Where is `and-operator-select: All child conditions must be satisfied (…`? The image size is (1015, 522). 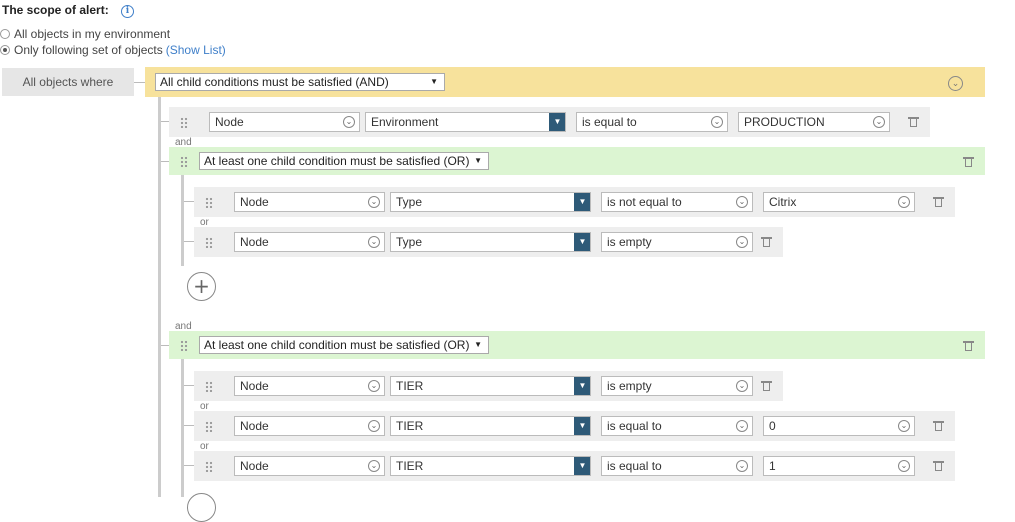
and-operator-select: All child conditions must be satisfied (… is located at coordinates (300, 82).